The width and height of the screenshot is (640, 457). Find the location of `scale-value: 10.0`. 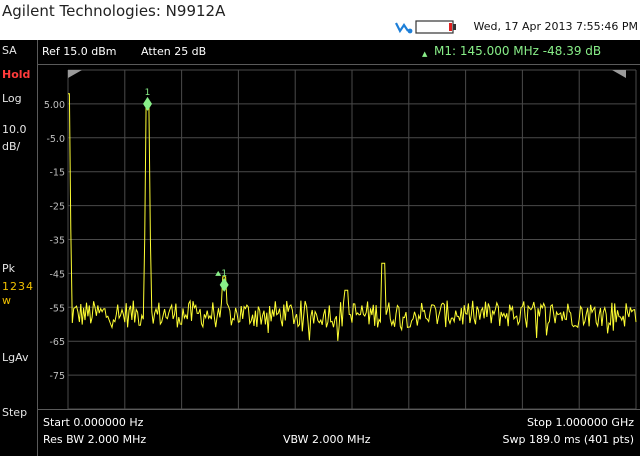

scale-value: 10.0 is located at coordinates (14, 129).